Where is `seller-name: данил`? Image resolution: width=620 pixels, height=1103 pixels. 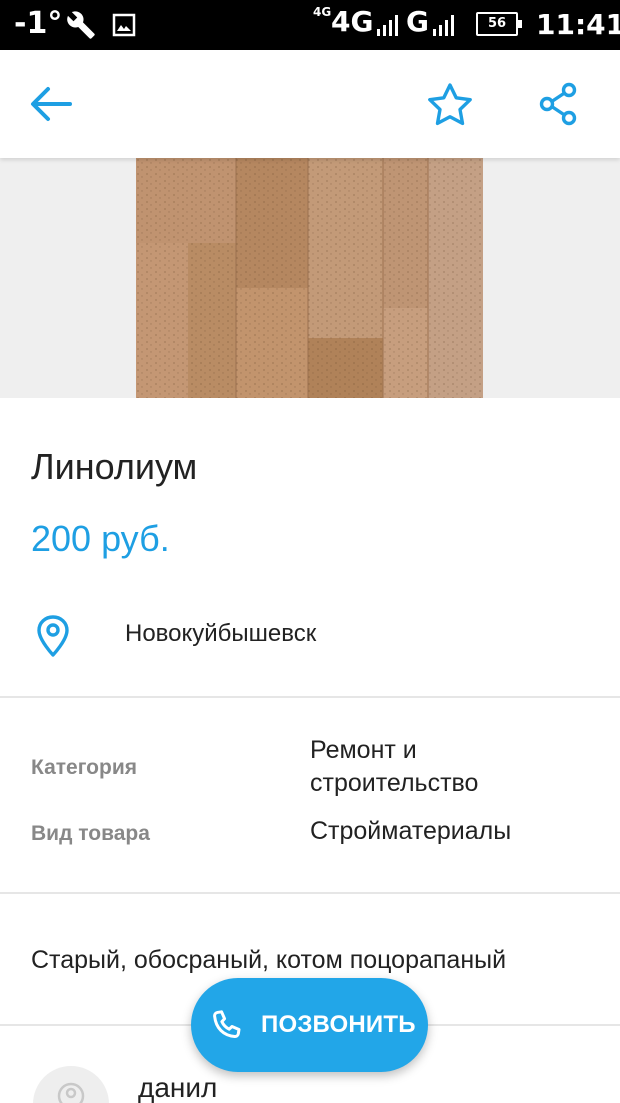
seller-name: данил is located at coordinates (177, 1087).